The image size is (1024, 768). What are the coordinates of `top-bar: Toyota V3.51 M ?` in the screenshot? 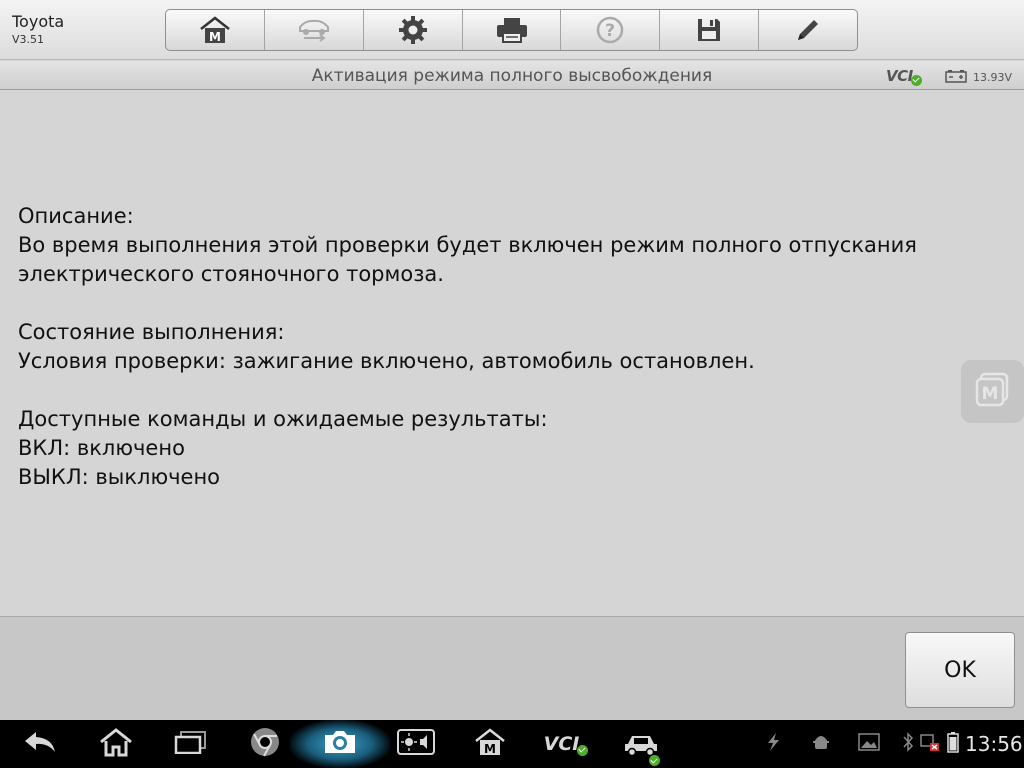 It's located at (512, 30).